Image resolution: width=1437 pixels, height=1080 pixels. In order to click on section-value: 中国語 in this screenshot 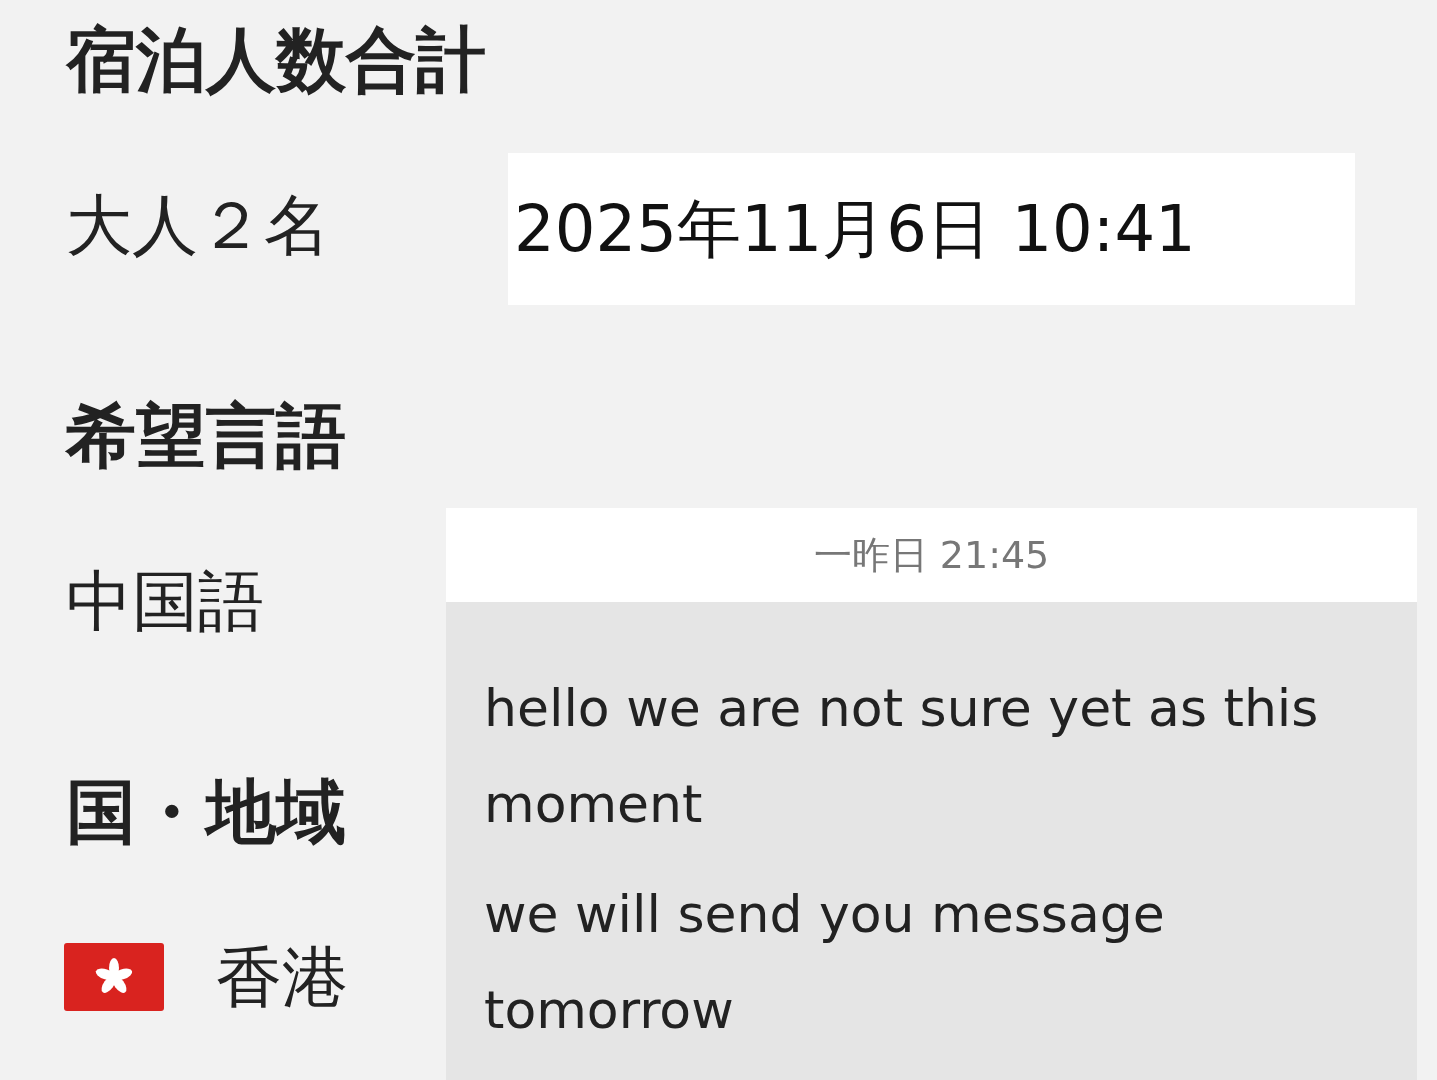, I will do `click(165, 601)`.